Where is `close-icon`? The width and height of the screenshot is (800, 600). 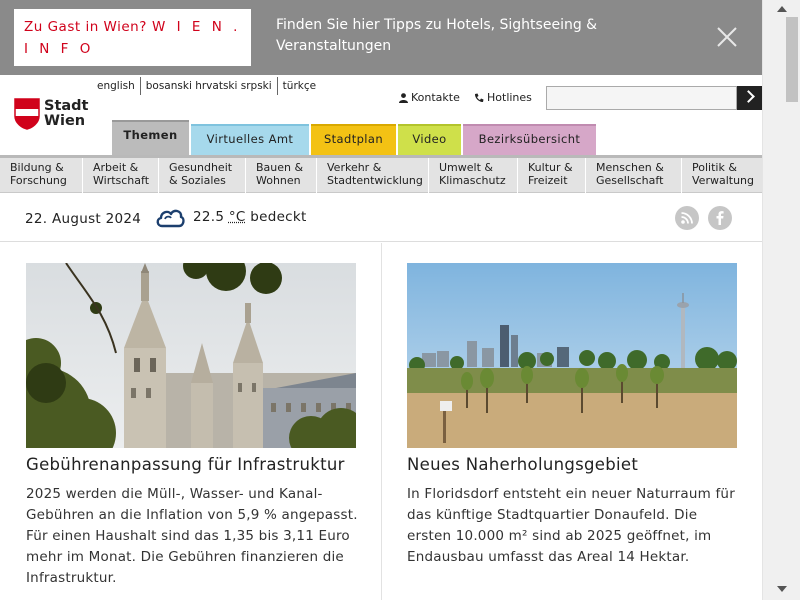 close-icon is located at coordinates (727, 37).